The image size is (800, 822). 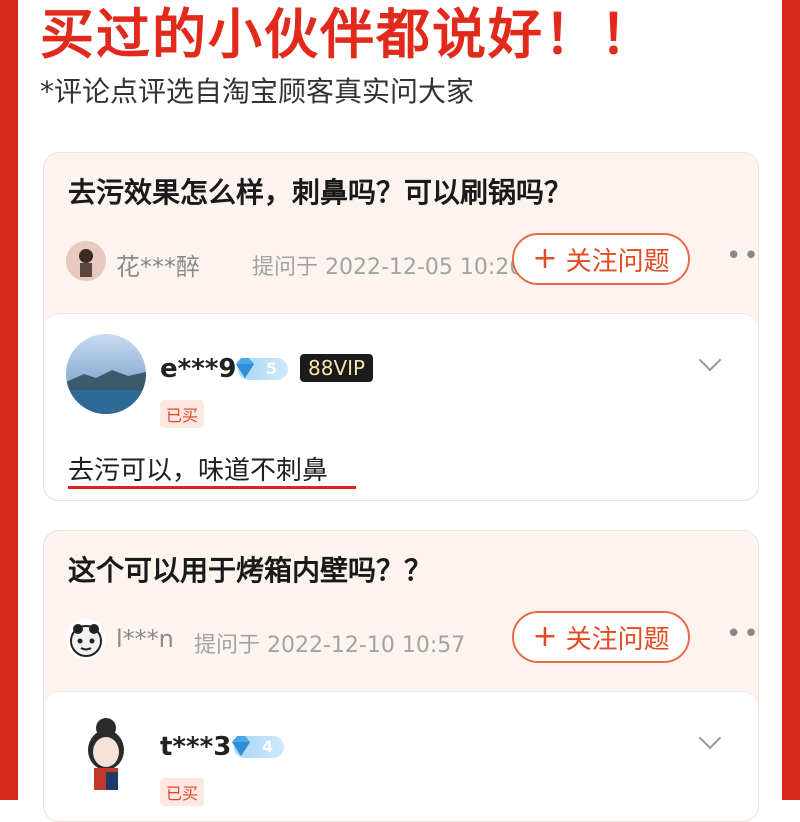 What do you see at coordinates (257, 91) in the screenshot?
I see `source-note: *评论点评选自淘宝顾客真实问大家` at bounding box center [257, 91].